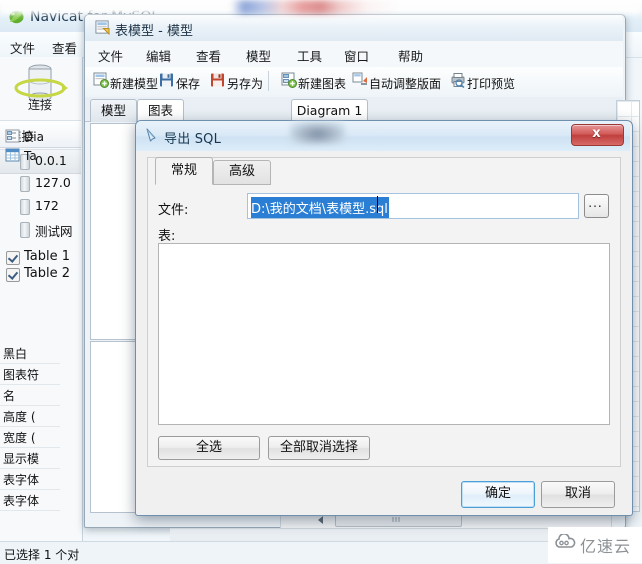 Image resolution: width=642 pixels, height=564 pixels. What do you see at coordinates (322, 83) in the screenshot?
I see `toolbar-new-diagram: 新建图表` at bounding box center [322, 83].